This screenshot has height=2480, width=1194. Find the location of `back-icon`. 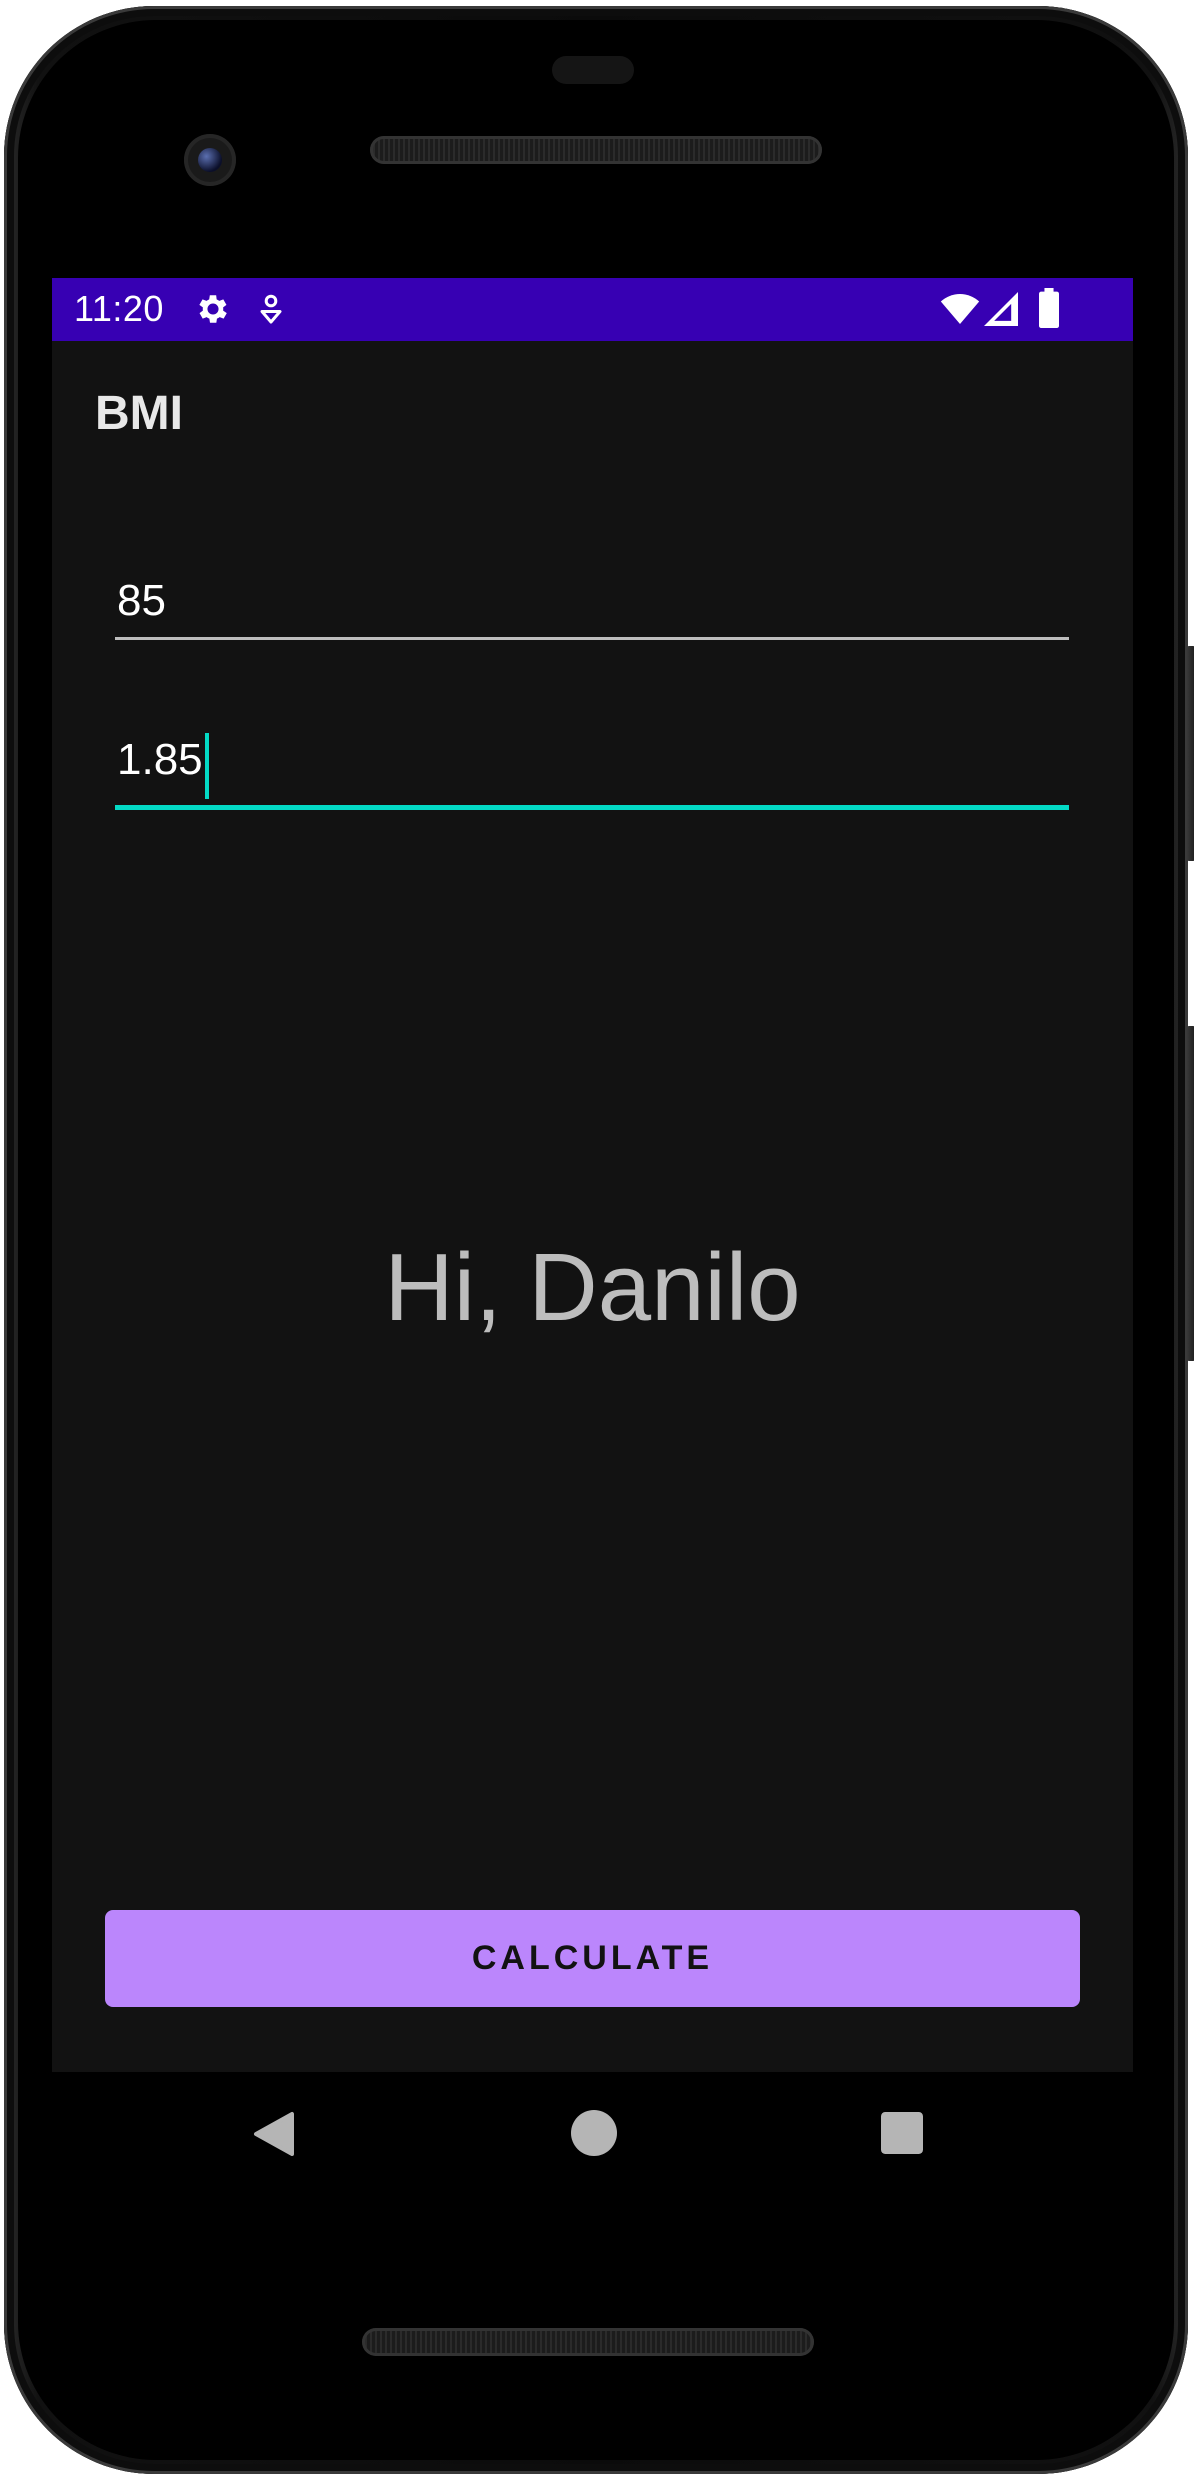

back-icon is located at coordinates (274, 2136).